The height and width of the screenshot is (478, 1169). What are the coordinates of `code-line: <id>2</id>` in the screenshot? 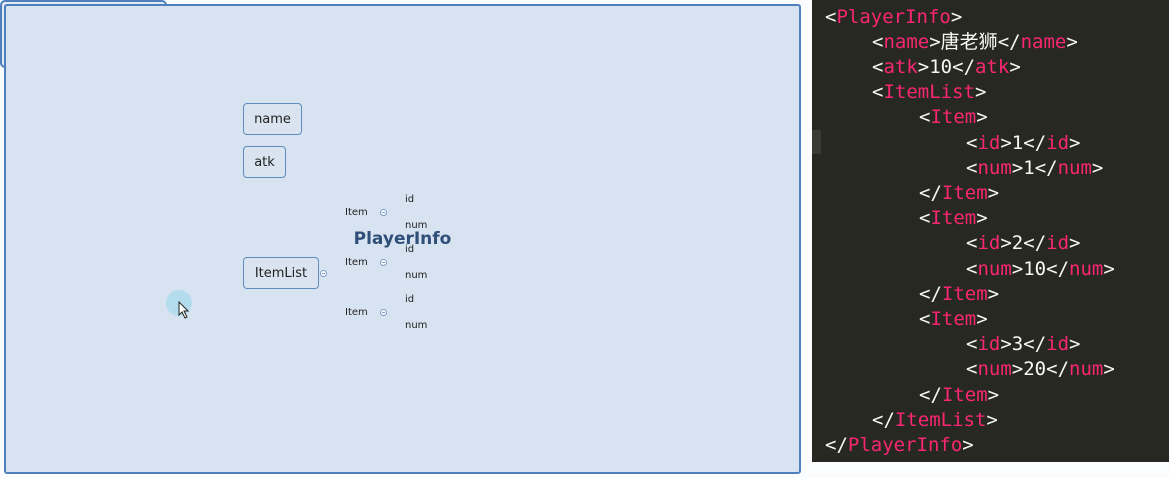 It's located at (1023, 243).